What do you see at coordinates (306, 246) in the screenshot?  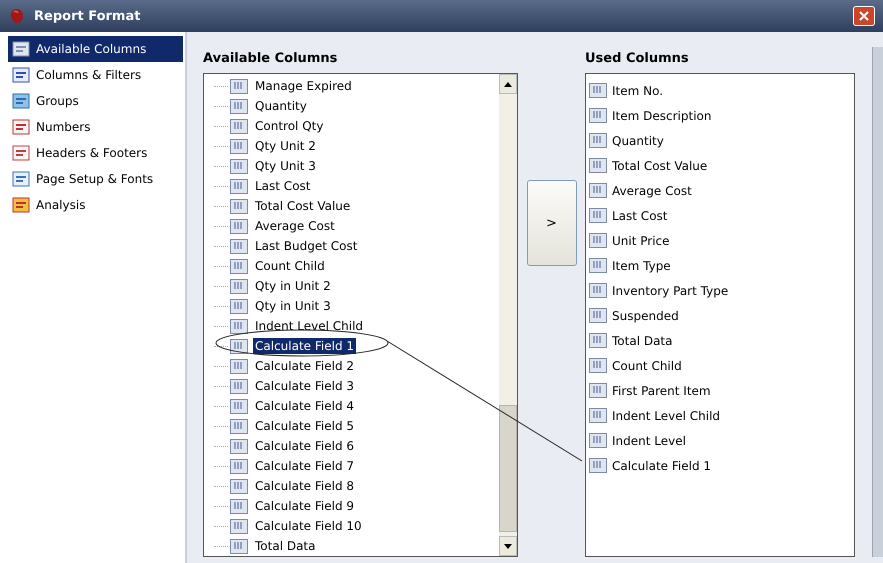 I see `list-item: Last Budget Cost` at bounding box center [306, 246].